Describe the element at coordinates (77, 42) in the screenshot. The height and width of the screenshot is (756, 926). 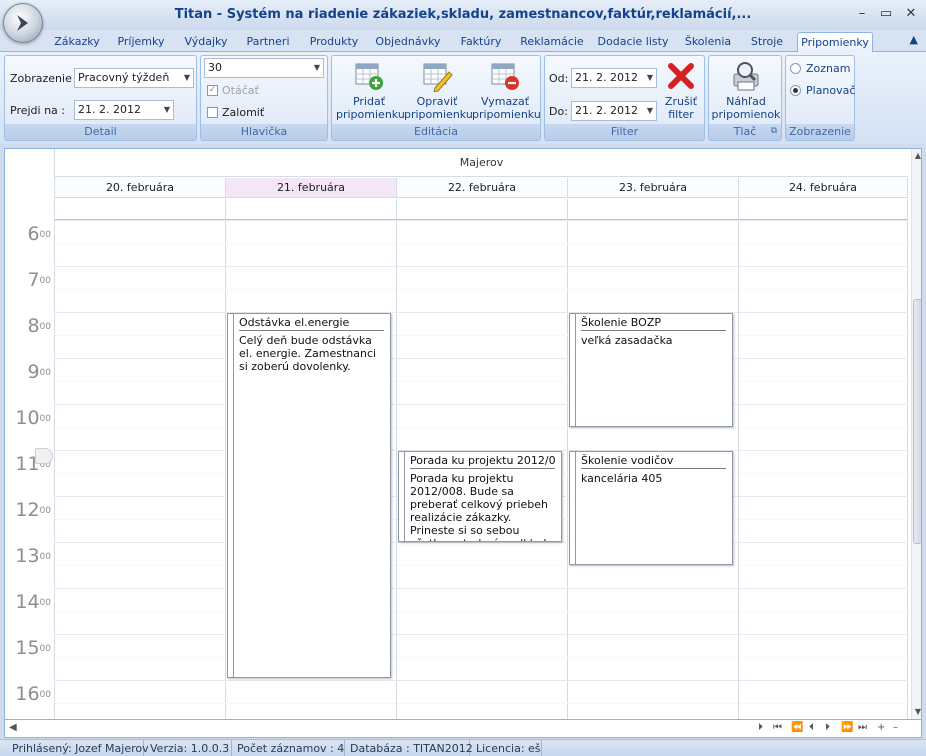
I see `tab-zakazky: Zákazky` at that location.